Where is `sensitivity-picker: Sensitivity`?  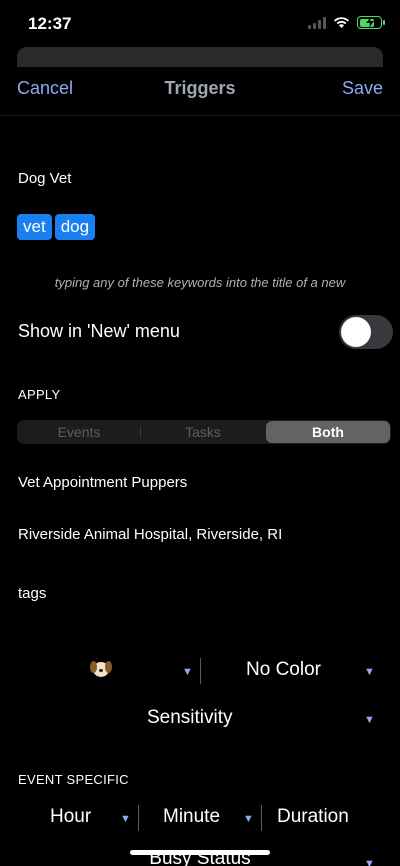
sensitivity-picker: Sensitivity is located at coordinates (190, 718).